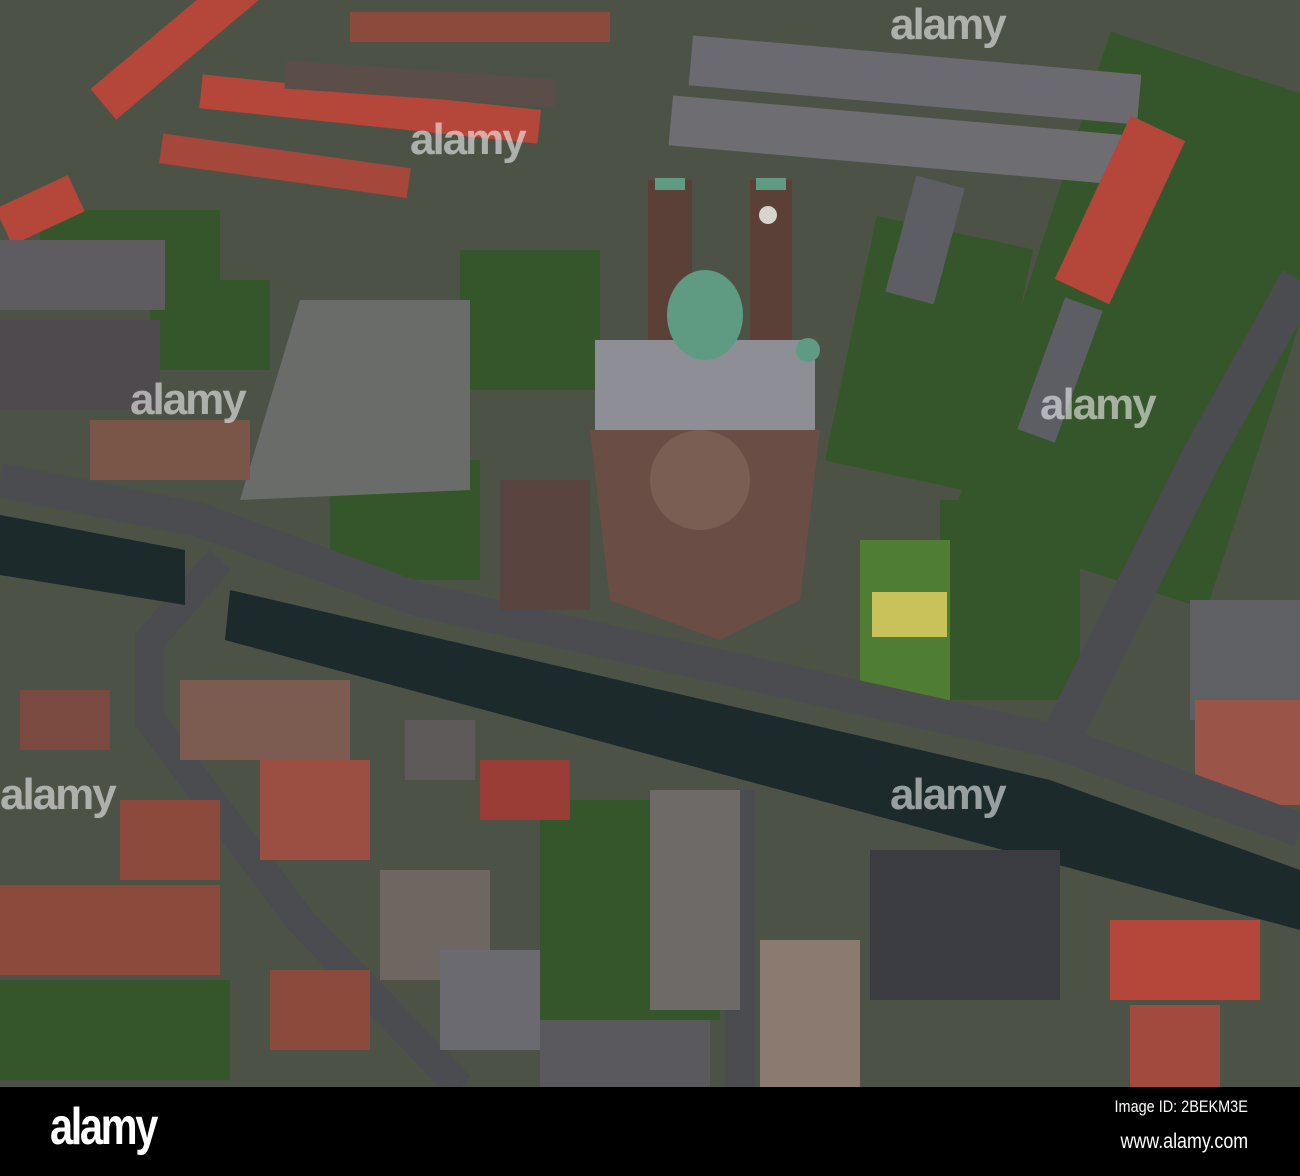  Describe the element at coordinates (650, 1131) in the screenshot. I see `footer-bar: alamy Image ID: 2BEKM3E www.alamy.com` at that location.